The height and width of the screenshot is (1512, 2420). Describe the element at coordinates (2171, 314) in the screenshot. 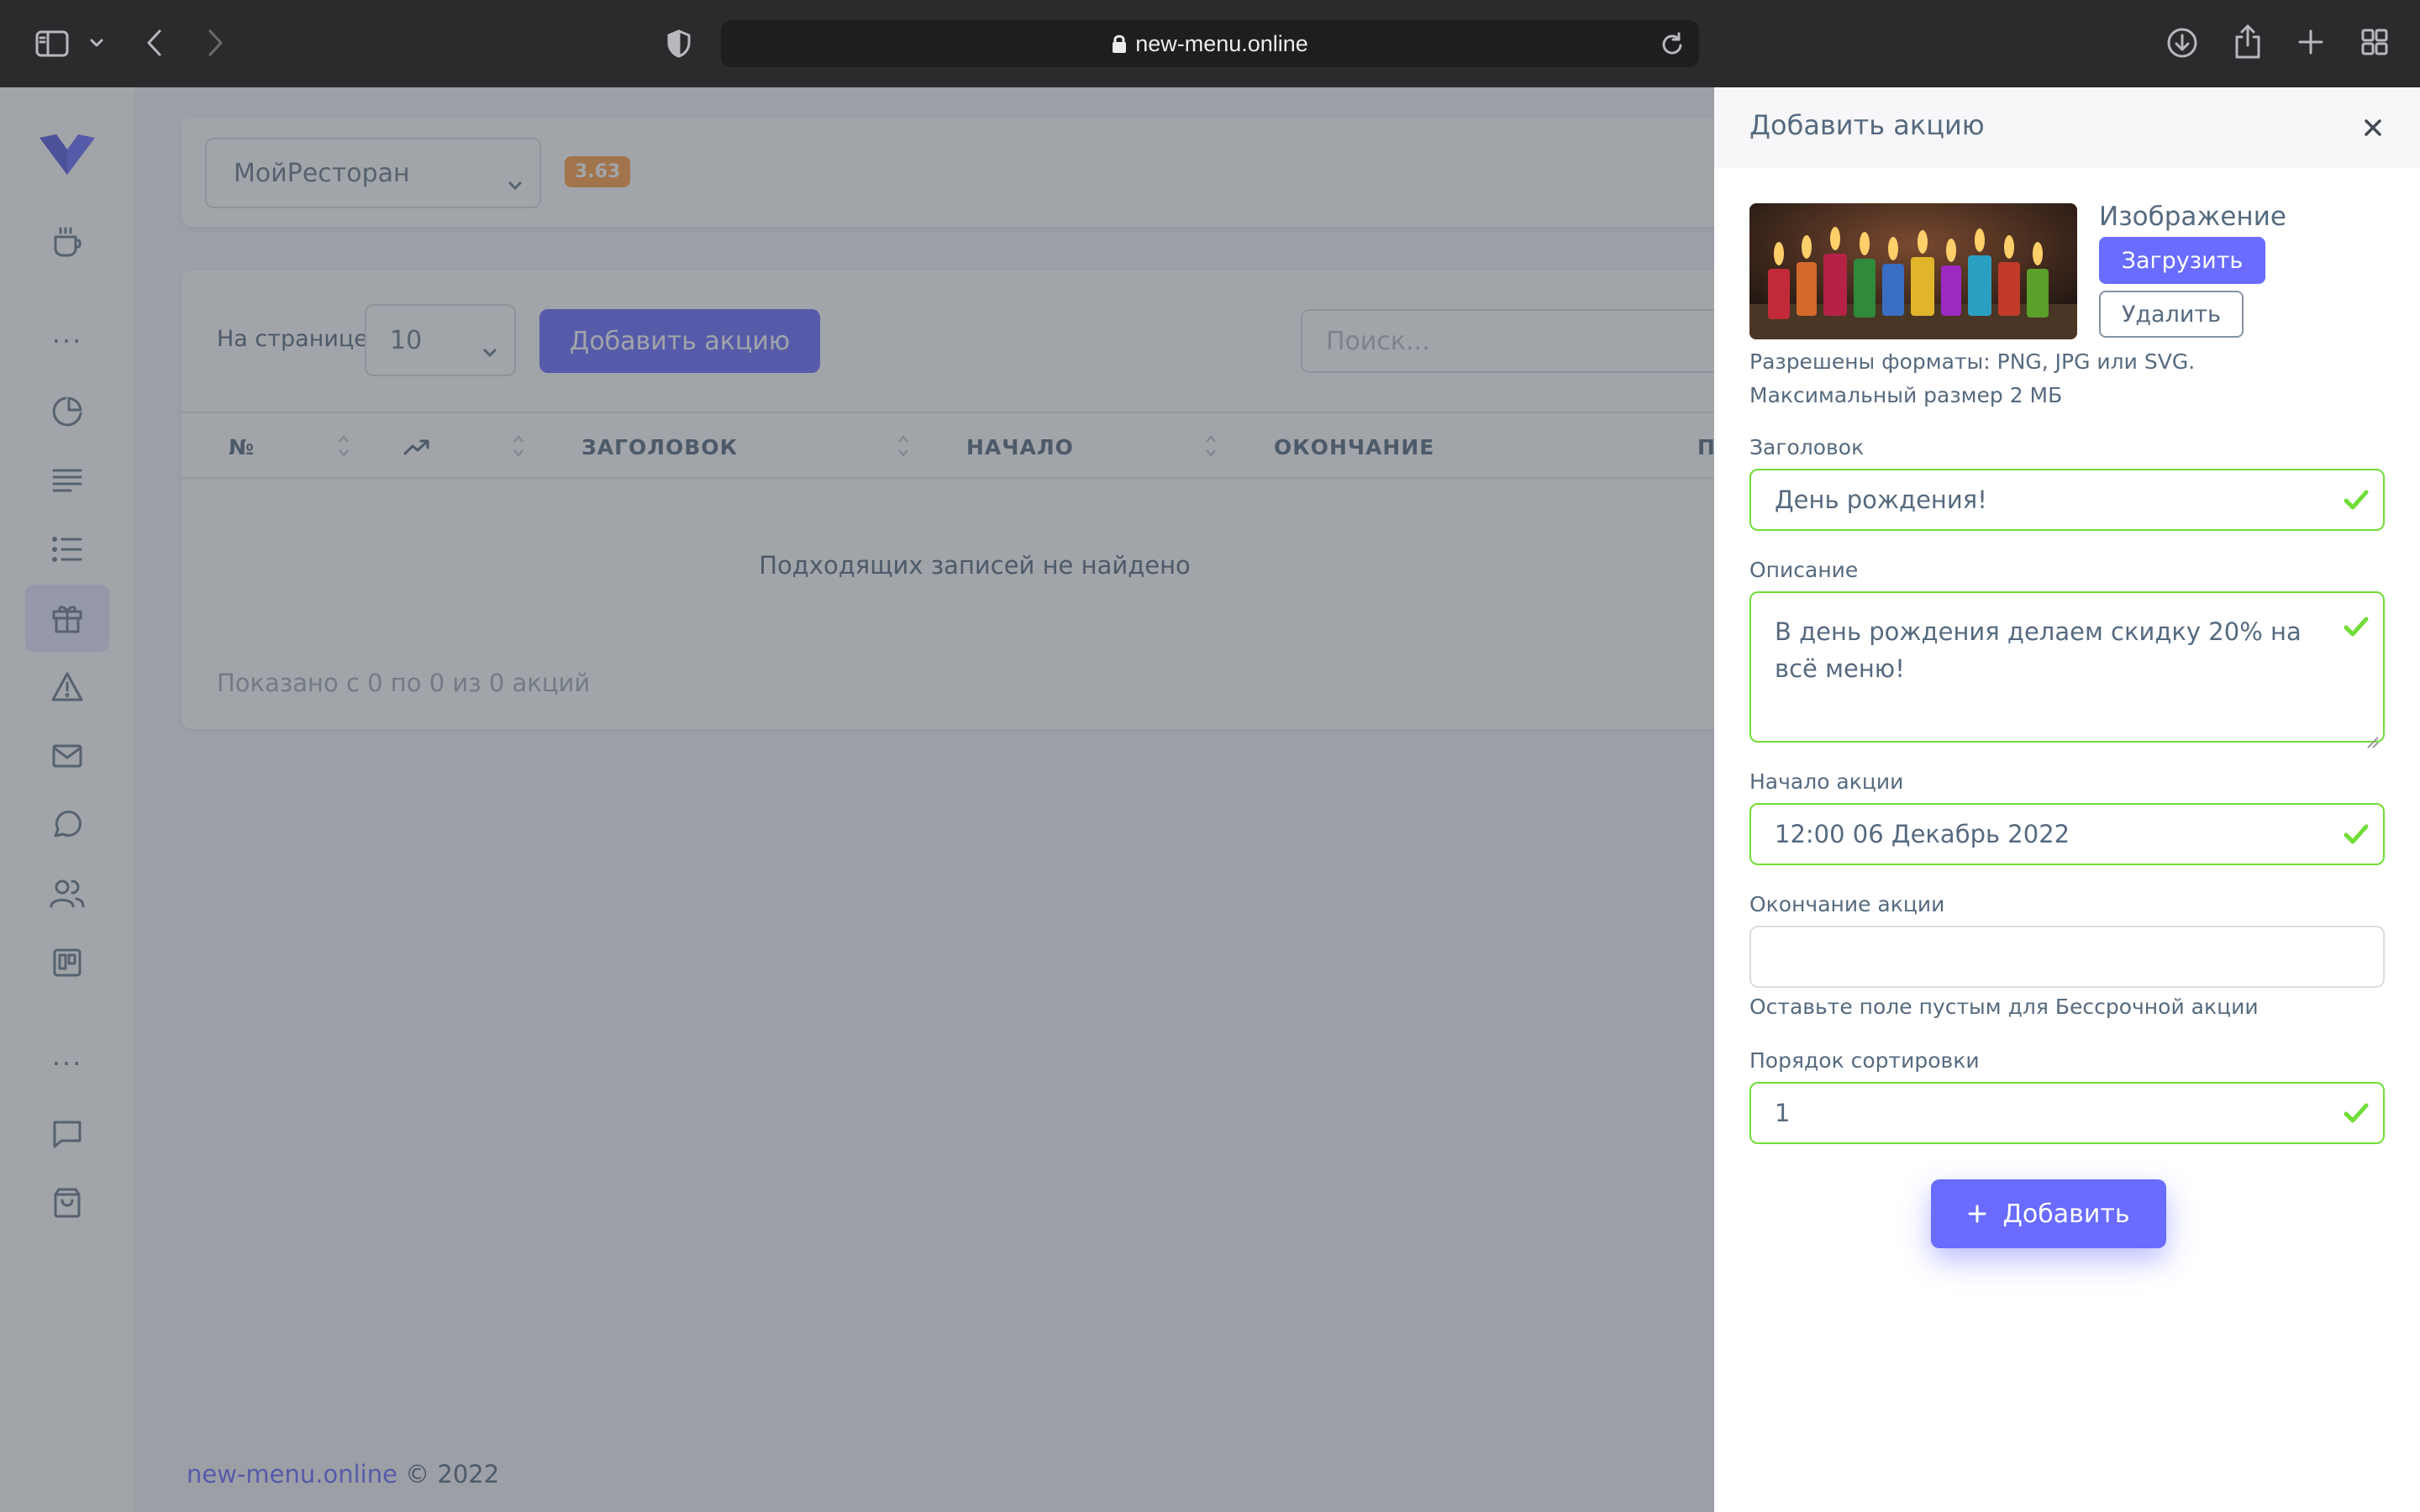

I see `delete-image-button: Удалить` at that location.